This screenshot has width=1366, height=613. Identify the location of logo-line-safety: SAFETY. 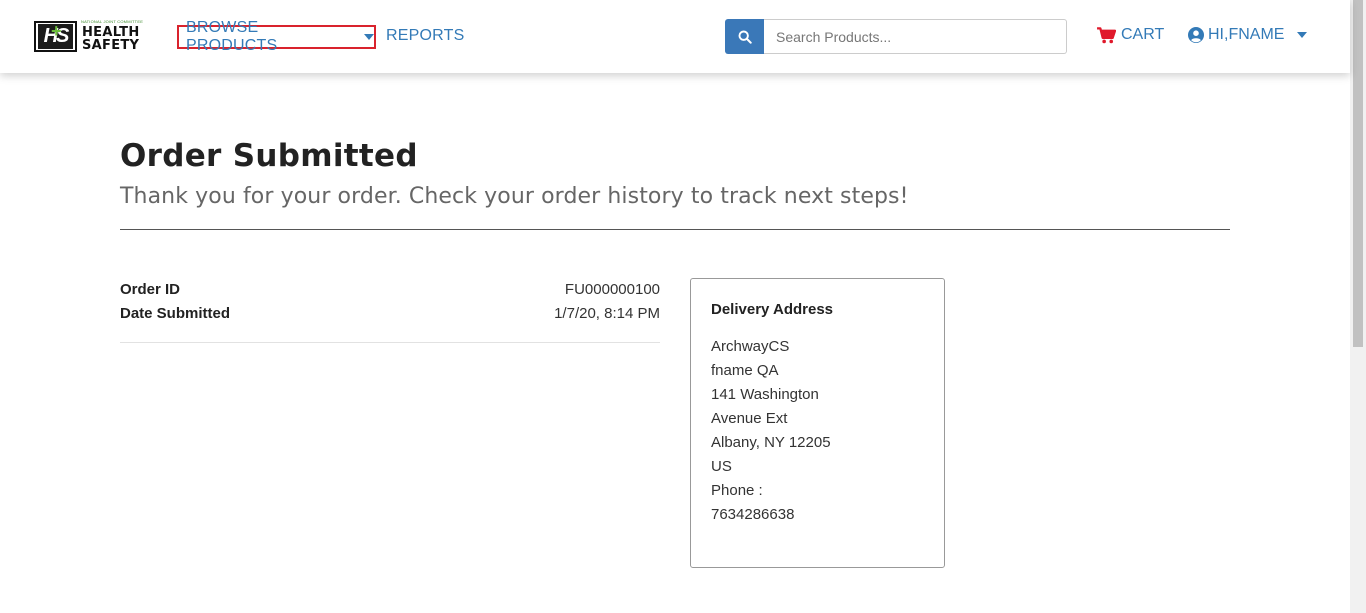
(111, 45).